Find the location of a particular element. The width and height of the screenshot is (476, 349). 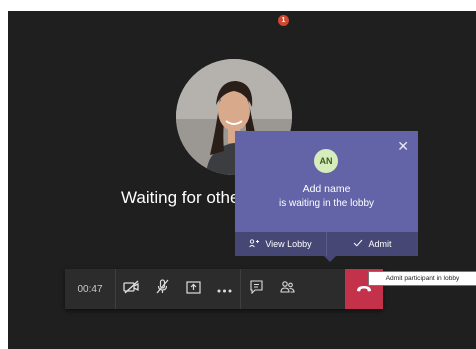

people-add-icon is located at coordinates (254, 244).